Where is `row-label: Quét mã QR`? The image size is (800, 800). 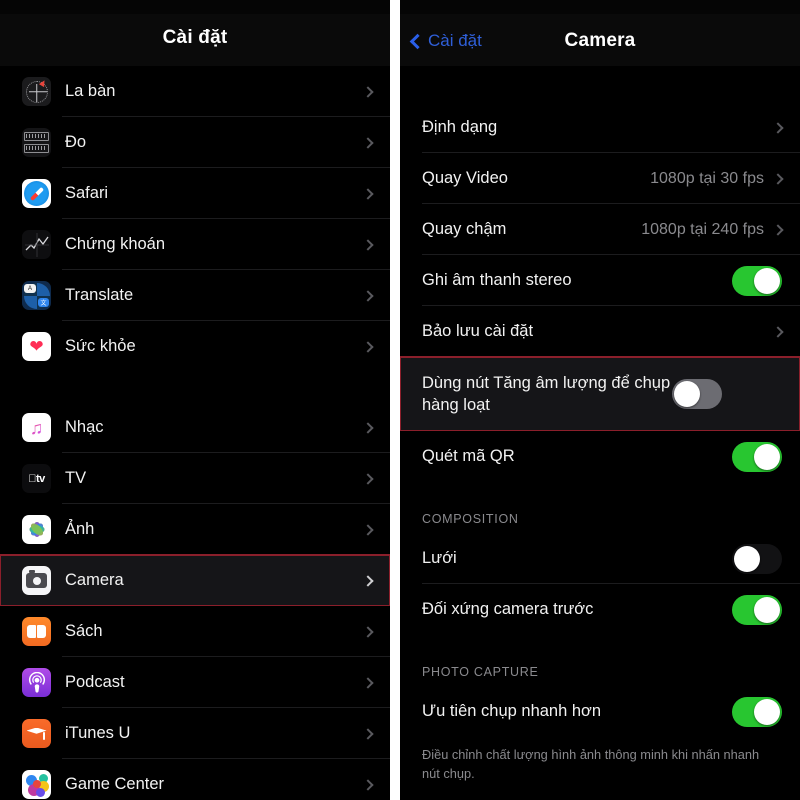
row-label: Quét mã QR is located at coordinates (468, 456).